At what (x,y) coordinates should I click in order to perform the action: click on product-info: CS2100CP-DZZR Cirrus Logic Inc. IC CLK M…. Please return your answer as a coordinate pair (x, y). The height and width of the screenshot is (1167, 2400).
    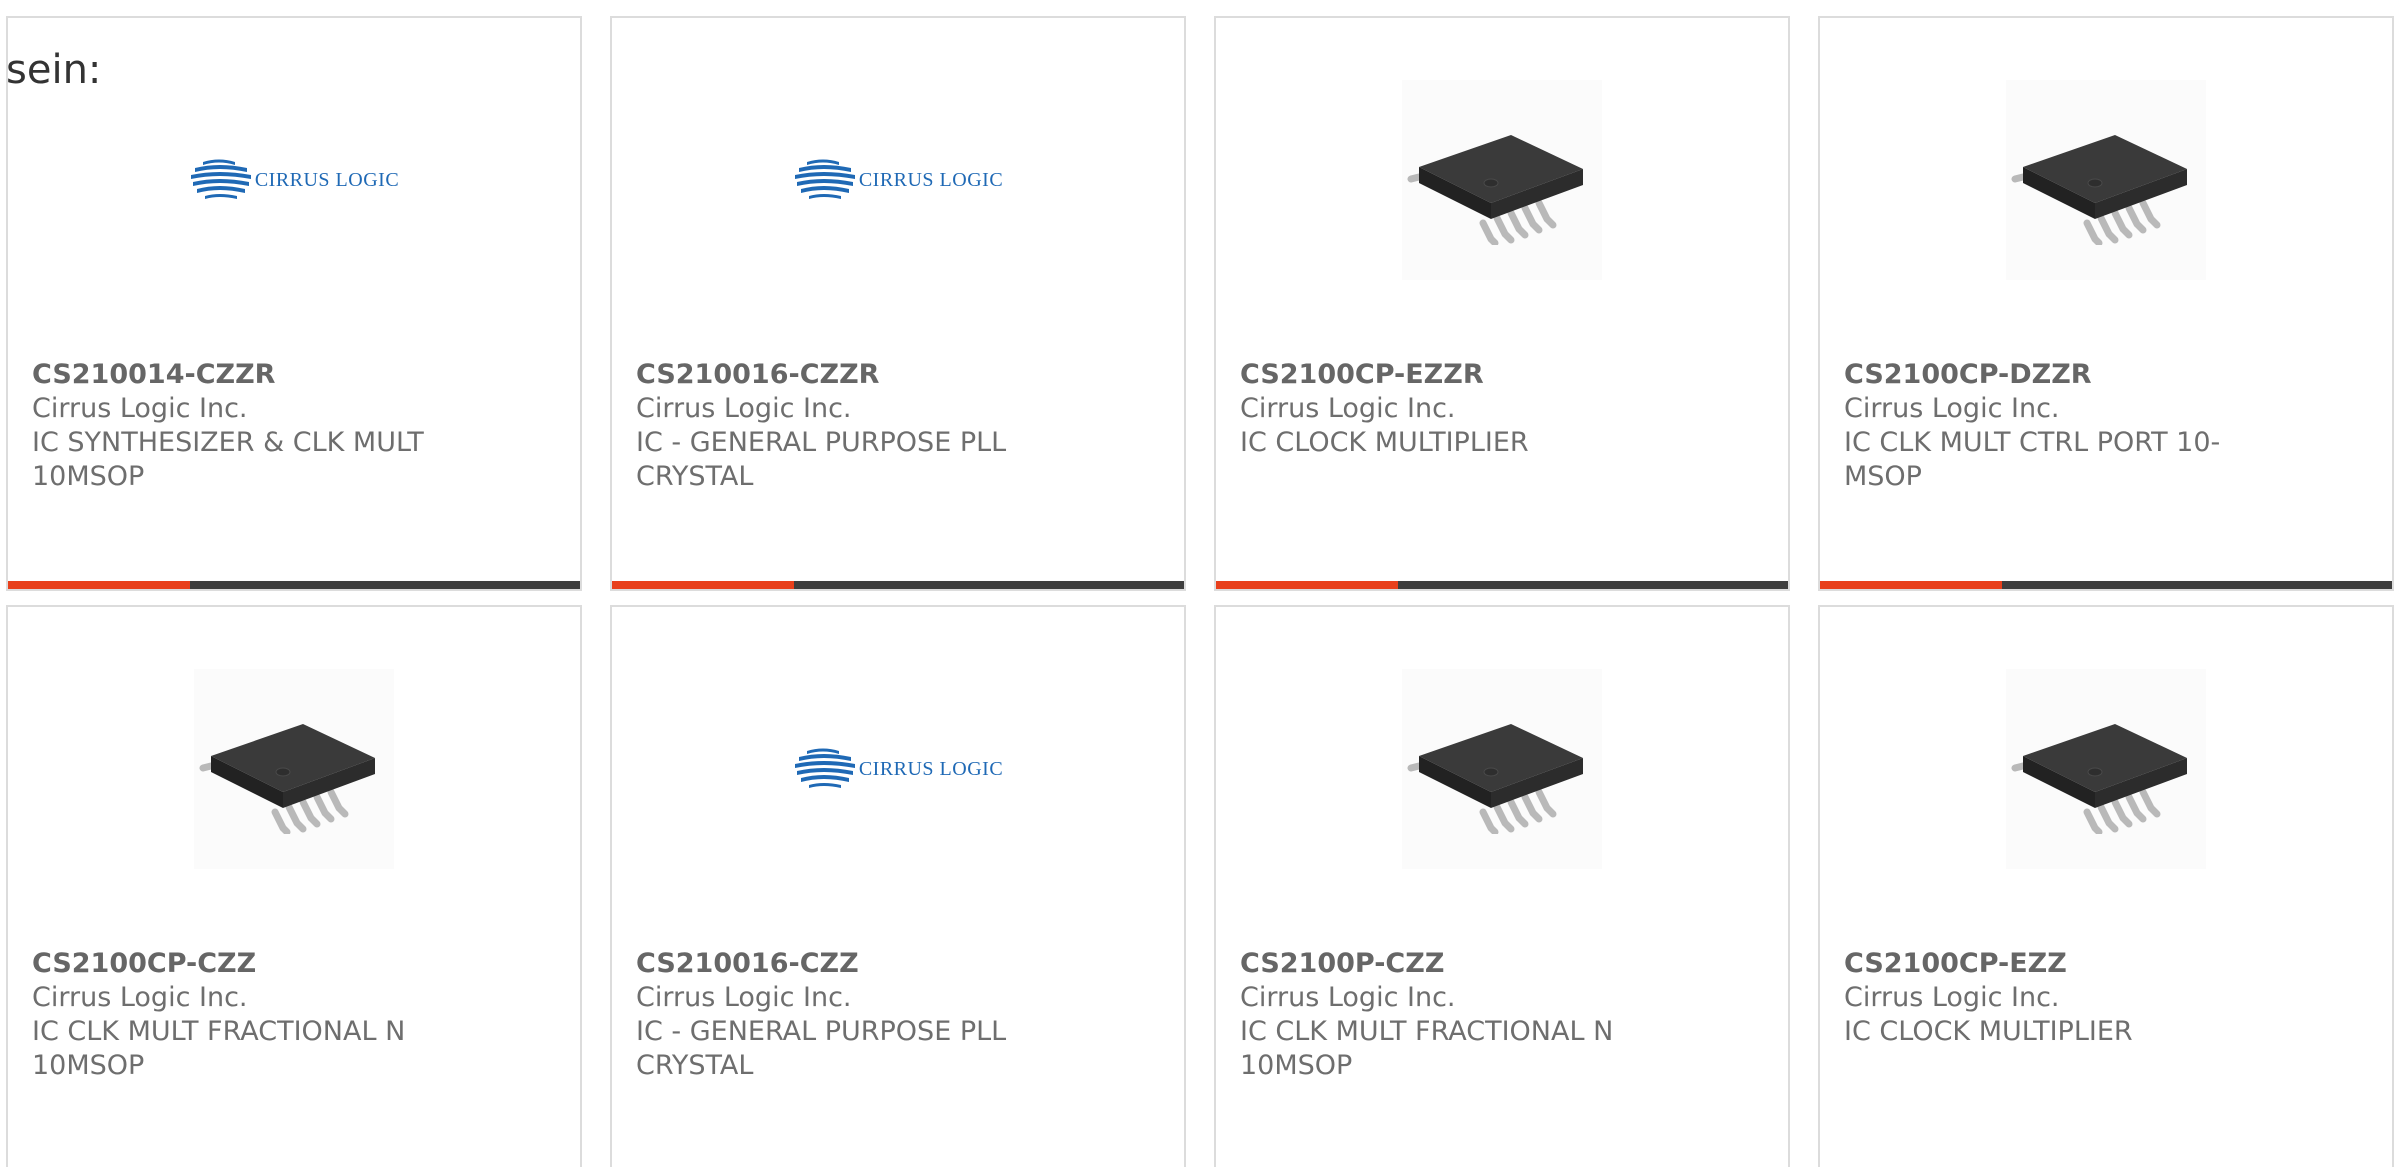
    Looking at the image, I should click on (2054, 426).